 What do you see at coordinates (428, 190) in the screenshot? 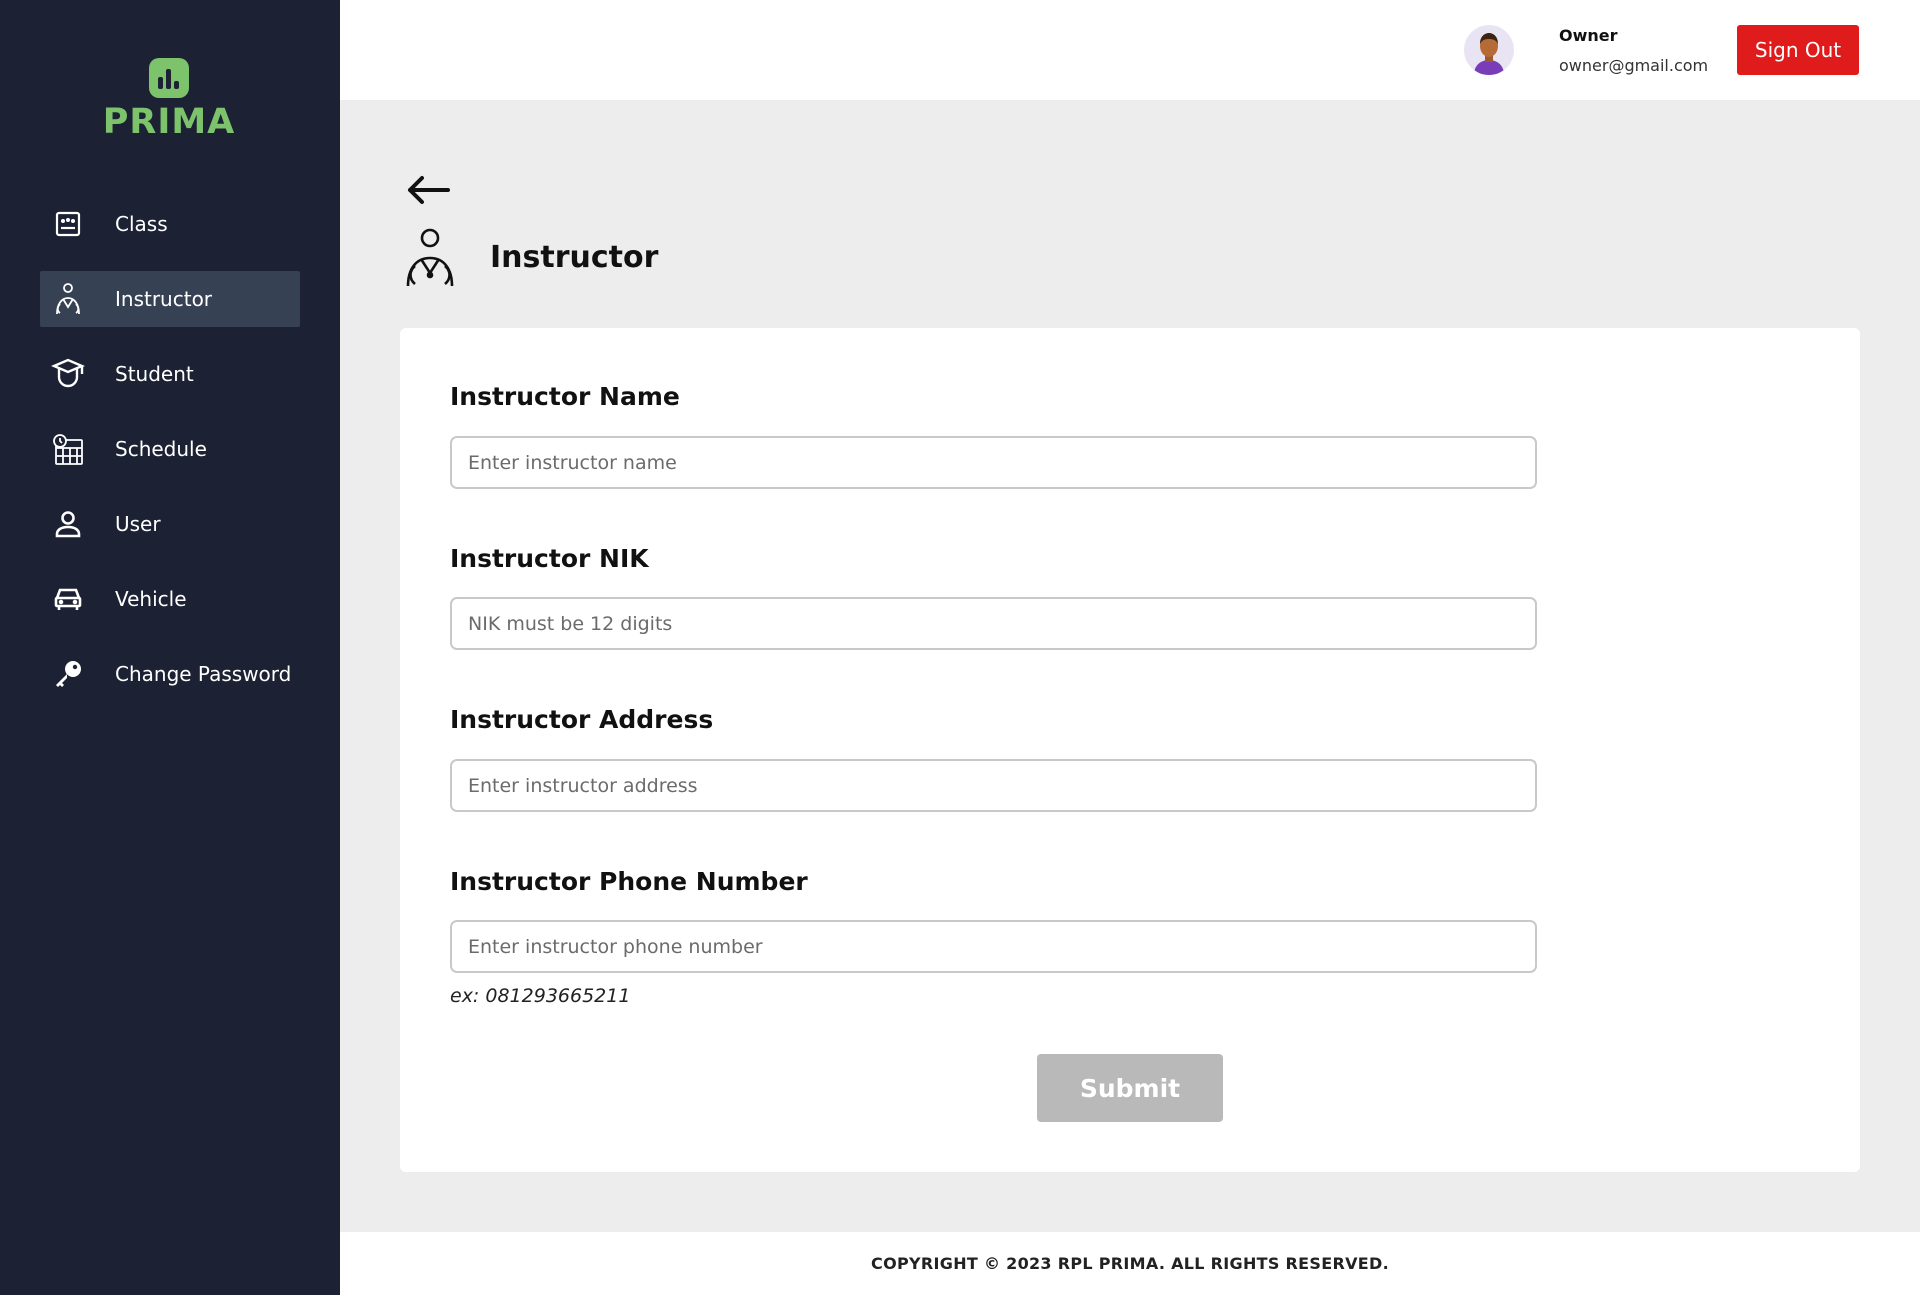
I see `back-arrow-icon` at bounding box center [428, 190].